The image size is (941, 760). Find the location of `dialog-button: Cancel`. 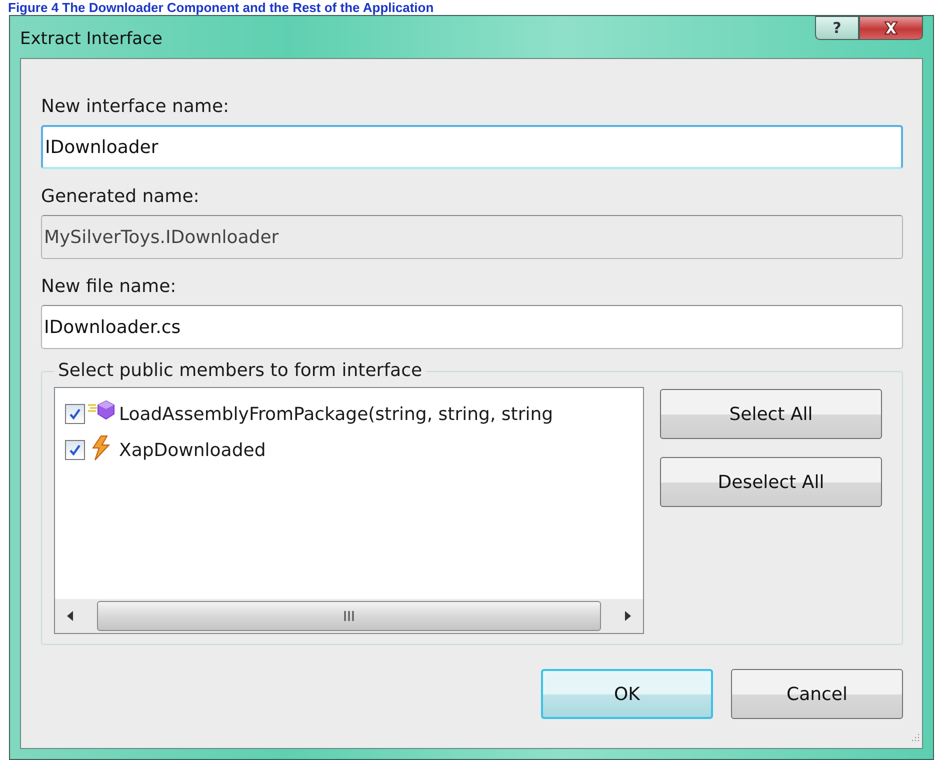

dialog-button: Cancel is located at coordinates (817, 694).